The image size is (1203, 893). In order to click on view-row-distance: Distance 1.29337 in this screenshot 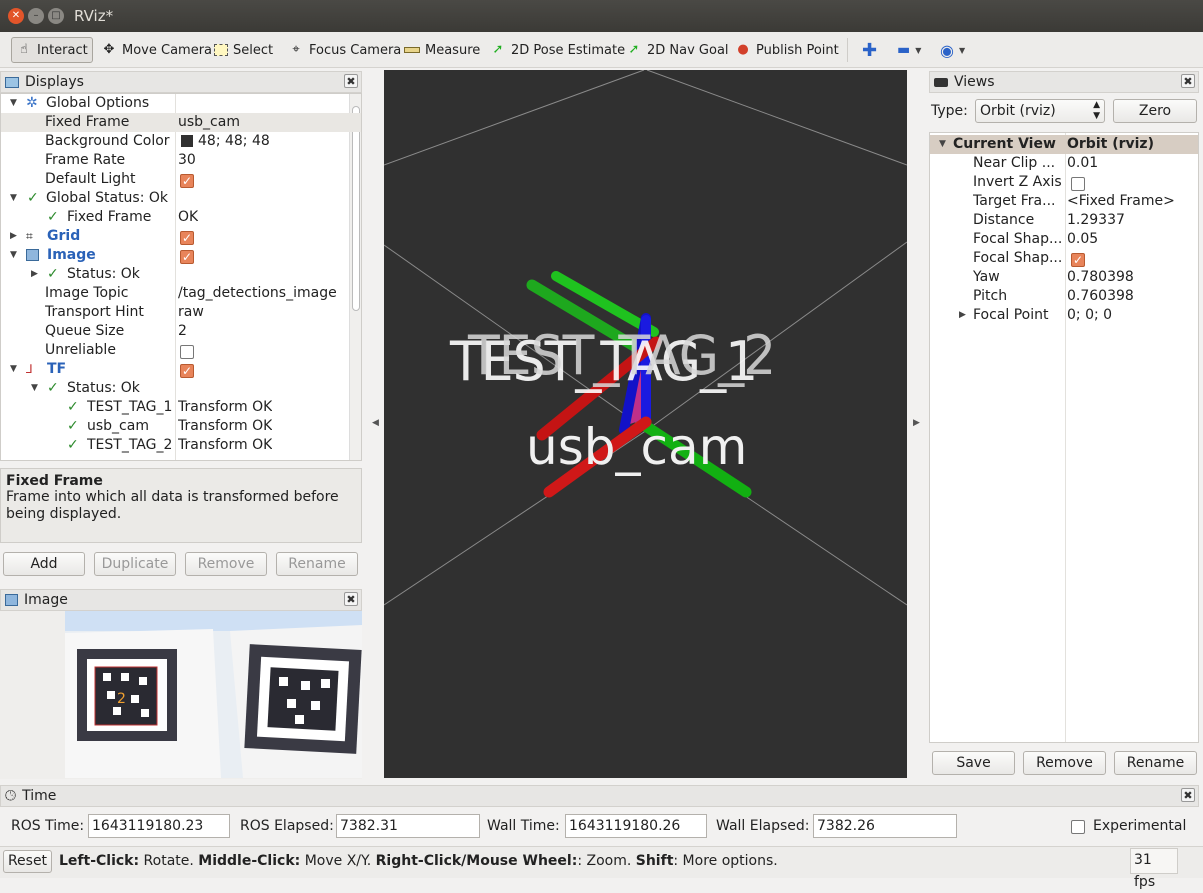, I will do `click(1064, 220)`.